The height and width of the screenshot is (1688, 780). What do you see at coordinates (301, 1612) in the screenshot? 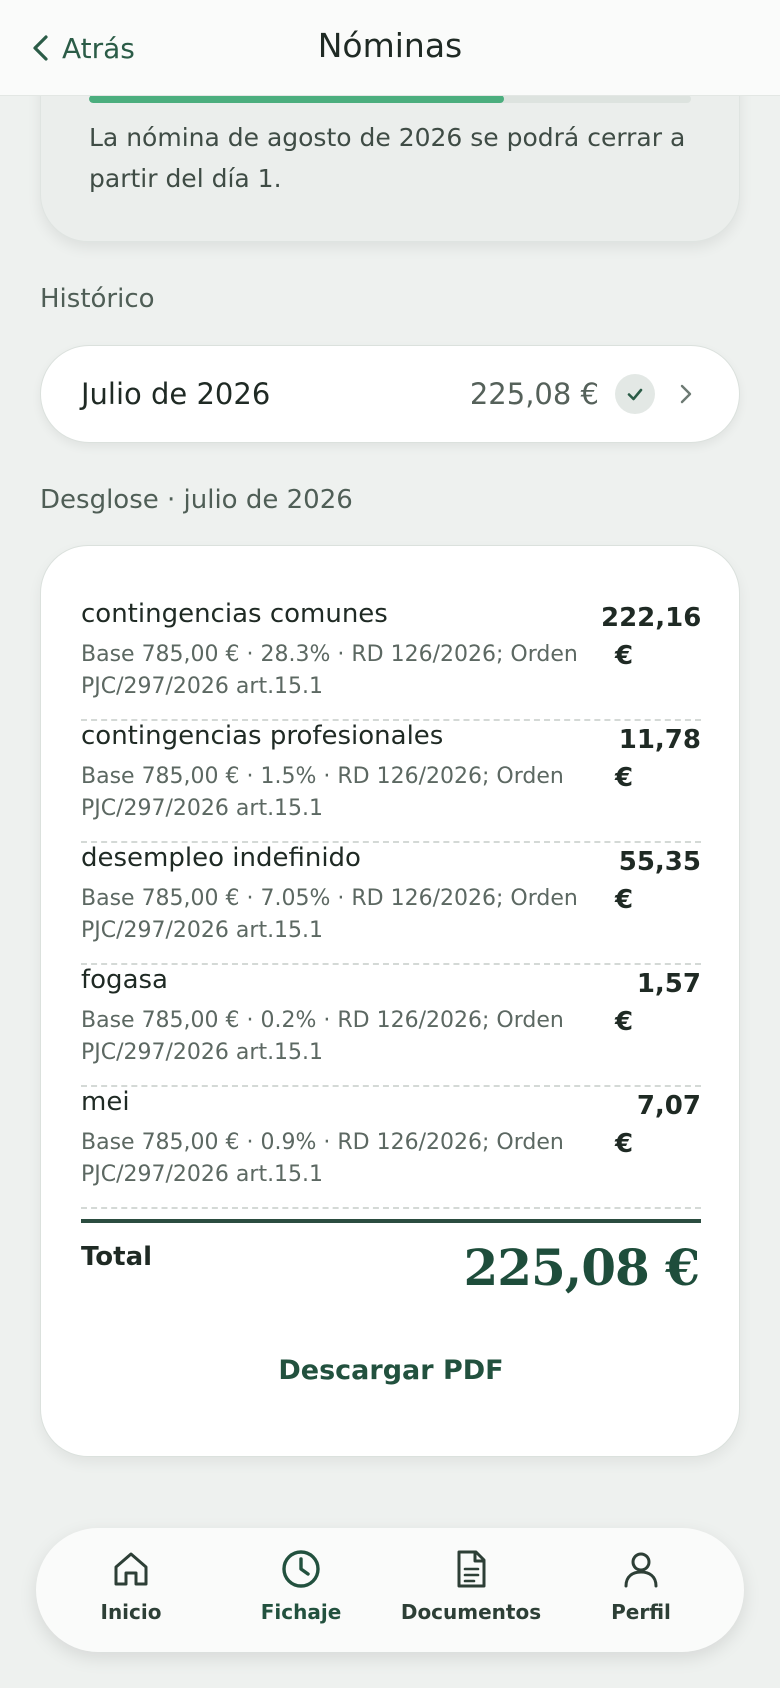
I see `nav-label: Fichaje` at bounding box center [301, 1612].